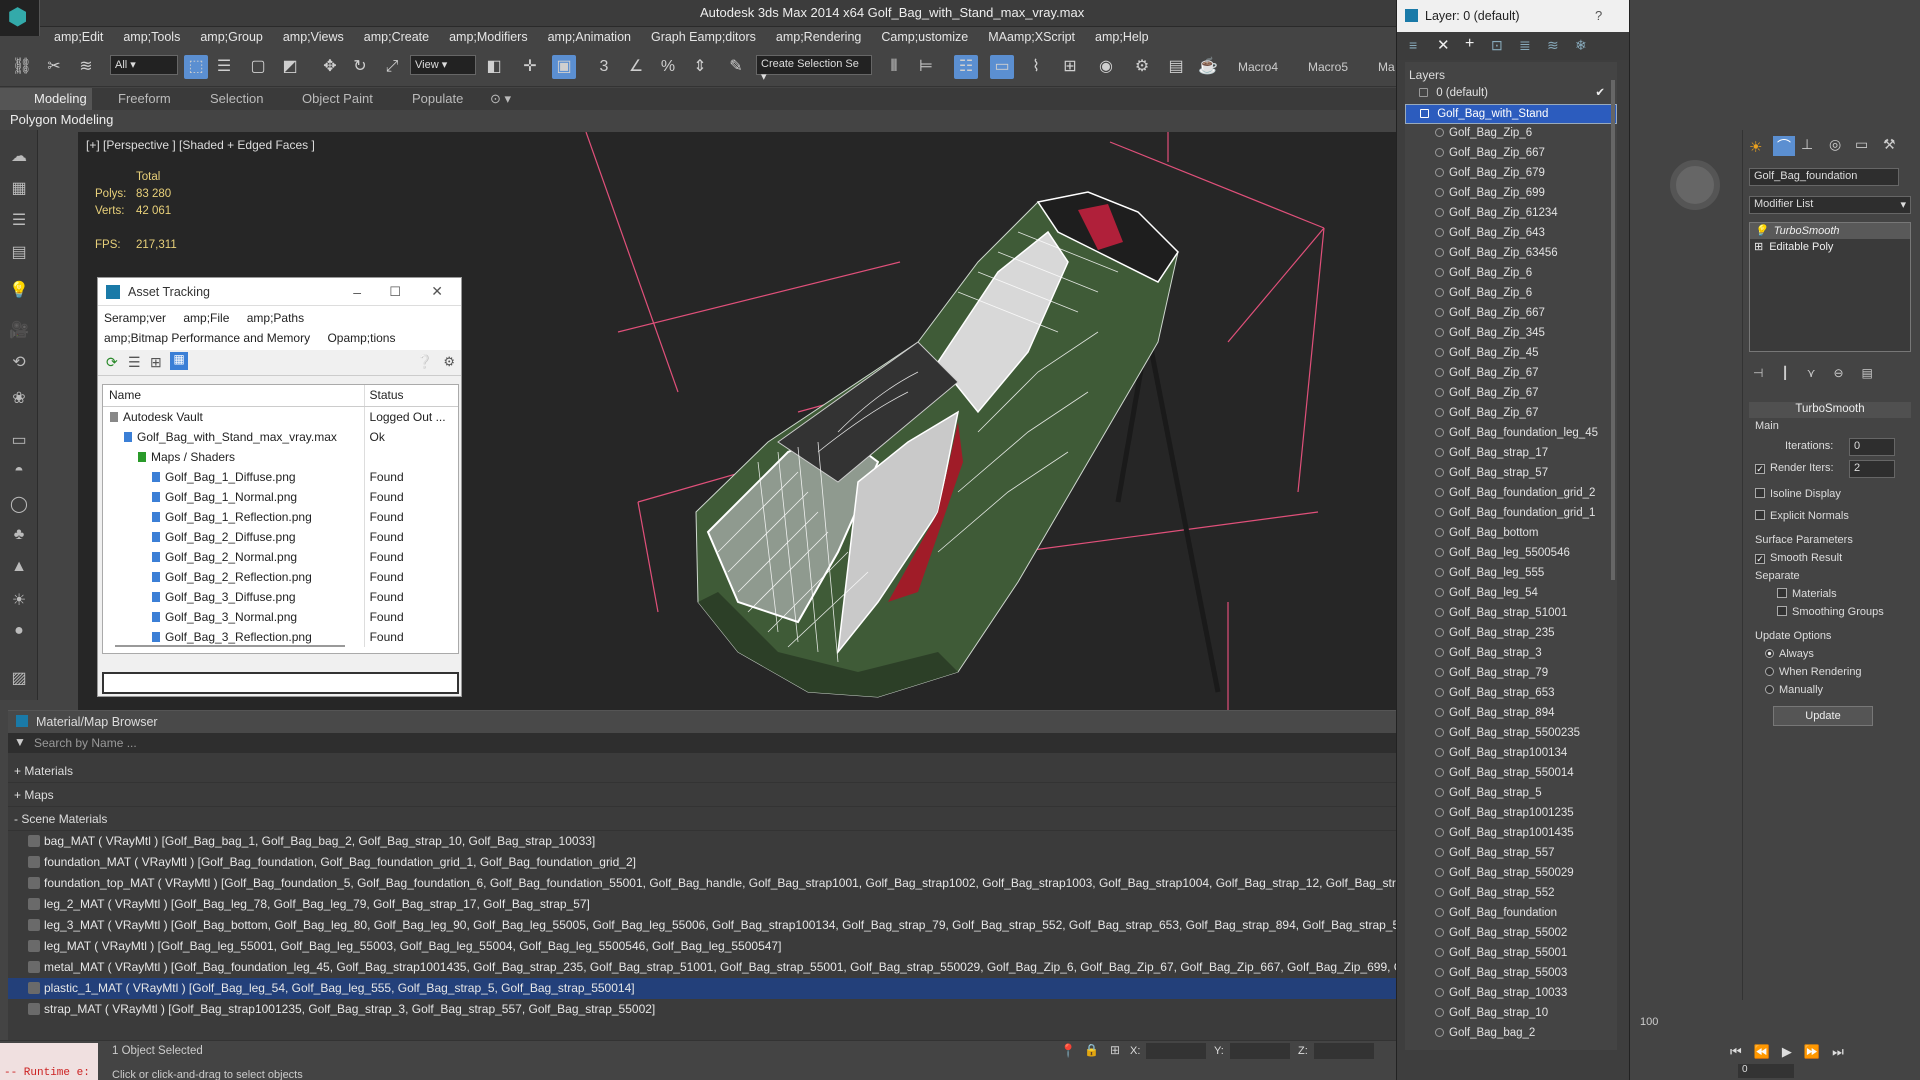 Image resolution: width=1920 pixels, height=1080 pixels. What do you see at coordinates (1258, 67) in the screenshot?
I see `macro4-button: Macro4` at bounding box center [1258, 67].